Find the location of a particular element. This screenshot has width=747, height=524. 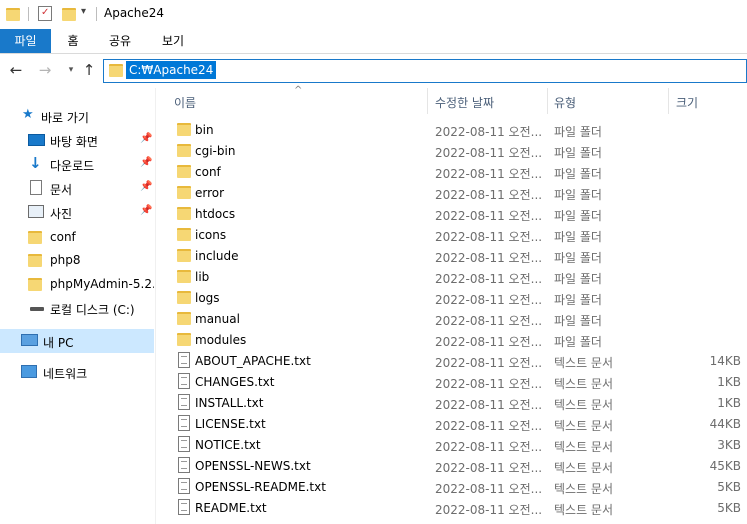

tab-share: 공유 is located at coordinates (120, 41).